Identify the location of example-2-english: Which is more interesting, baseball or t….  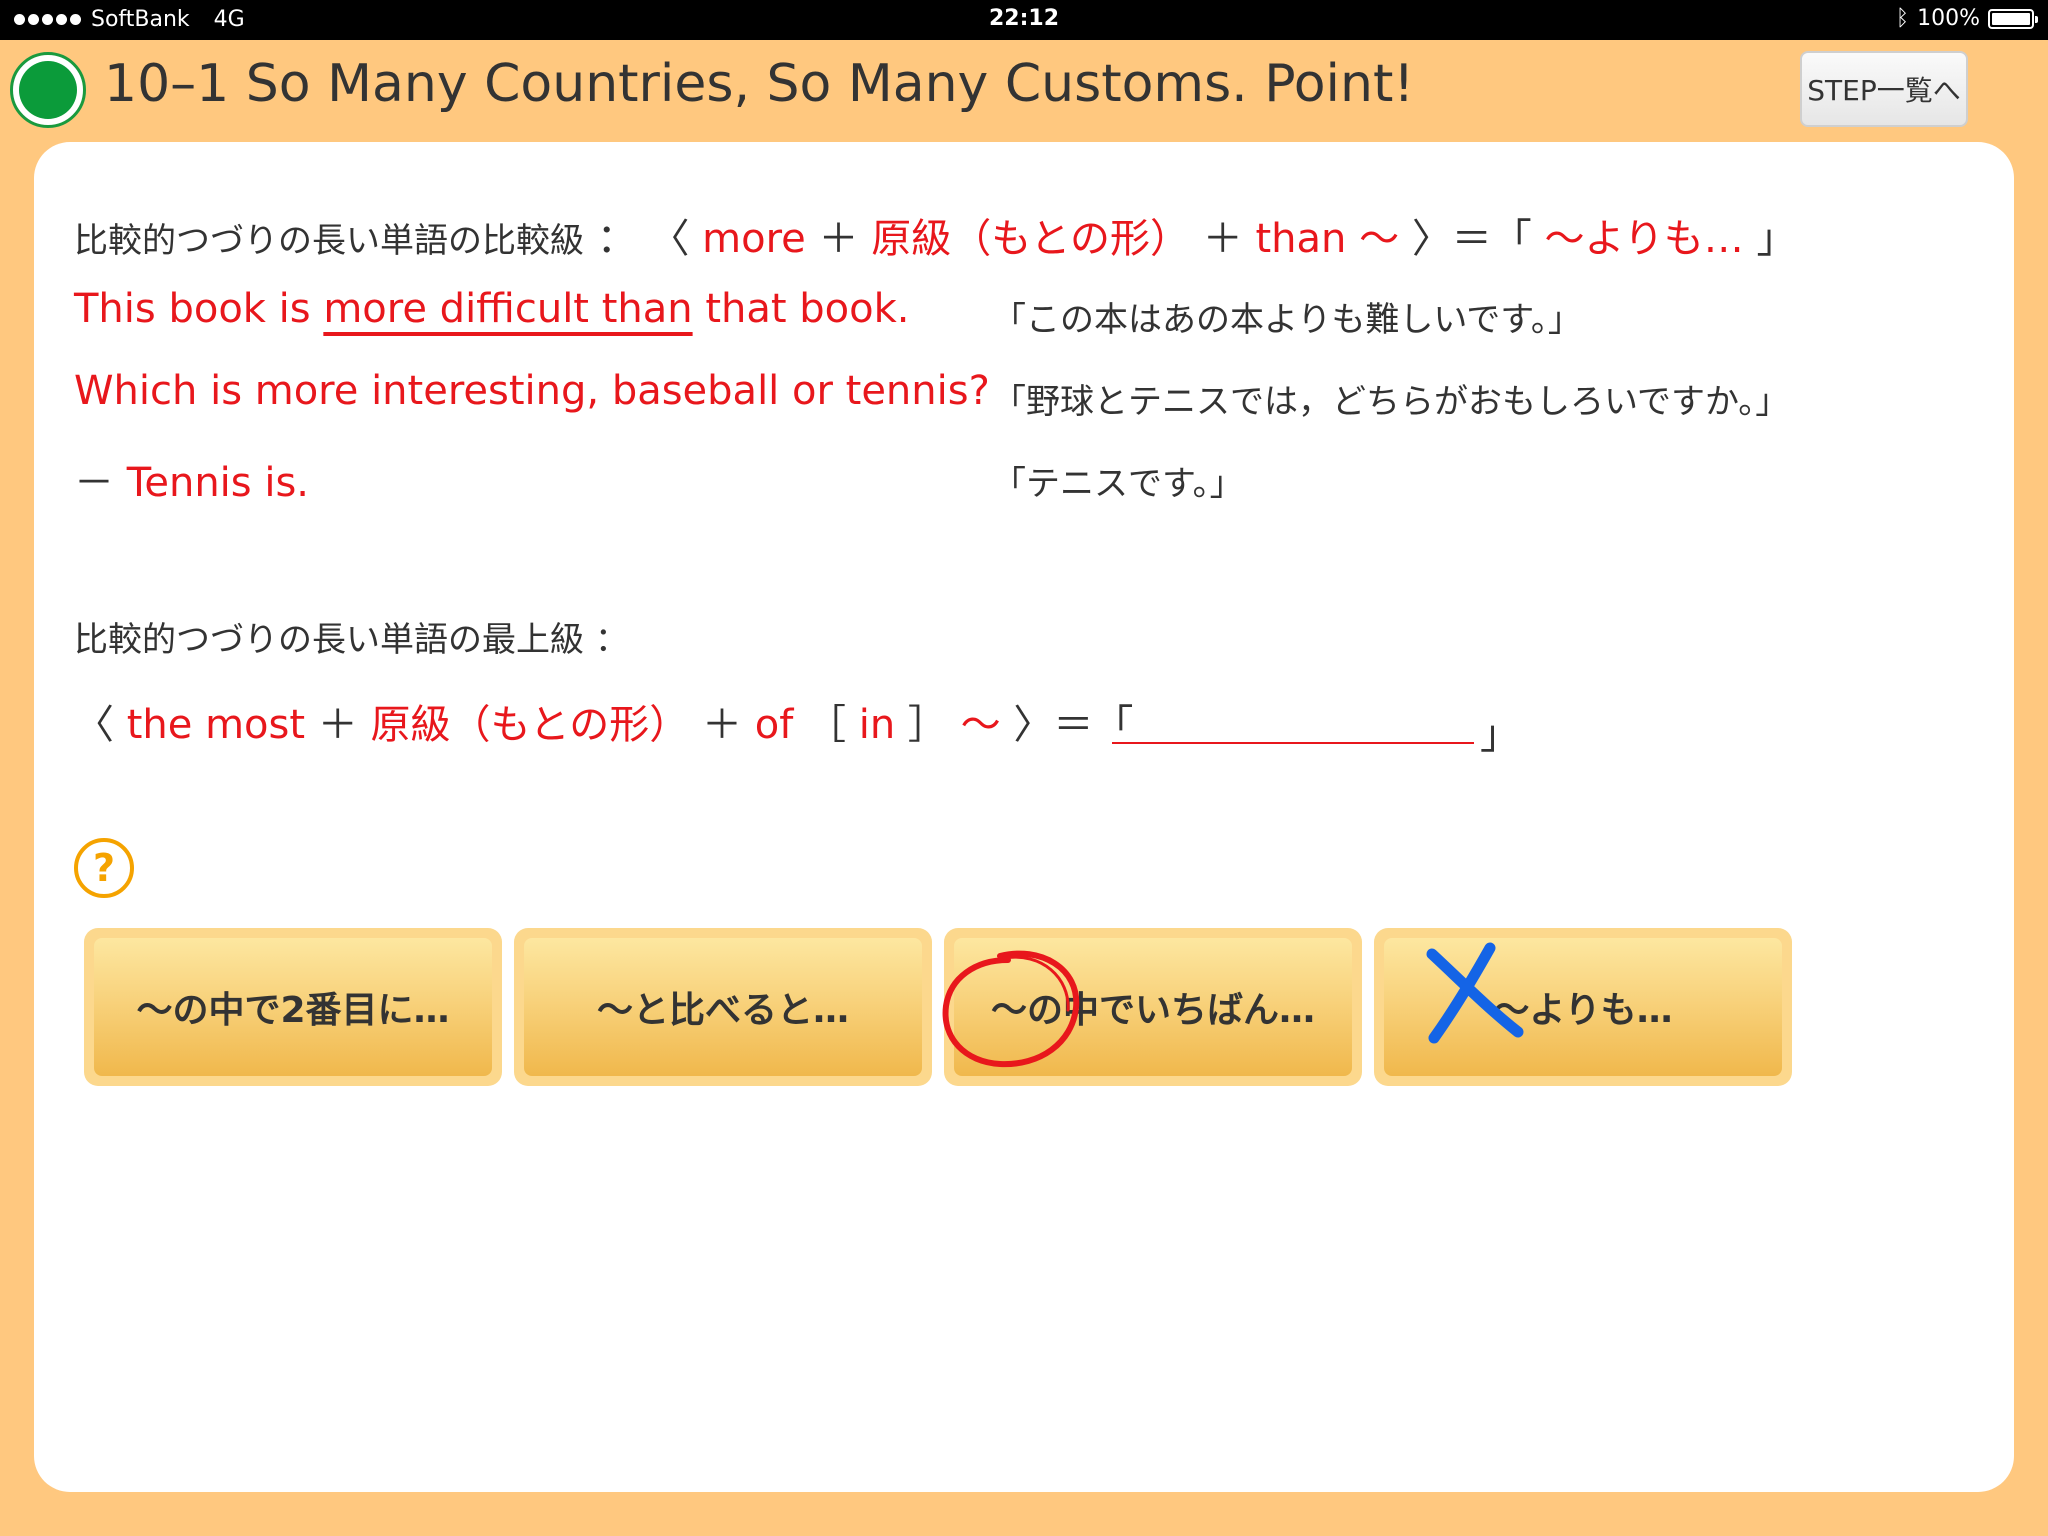
(532, 391).